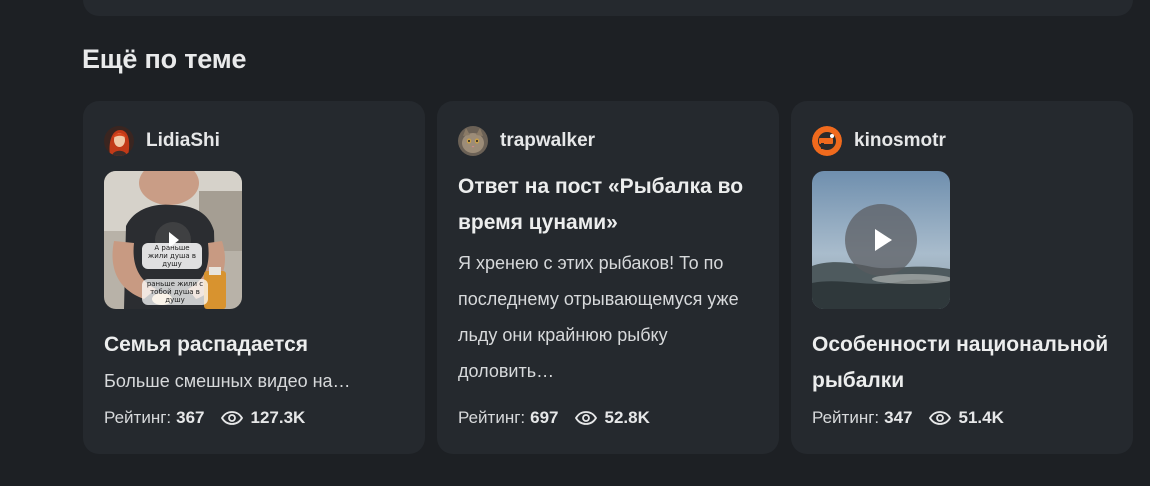 The width and height of the screenshot is (1150, 486). Describe the element at coordinates (547, 141) in the screenshot. I see `author-name: trapwalker` at that location.